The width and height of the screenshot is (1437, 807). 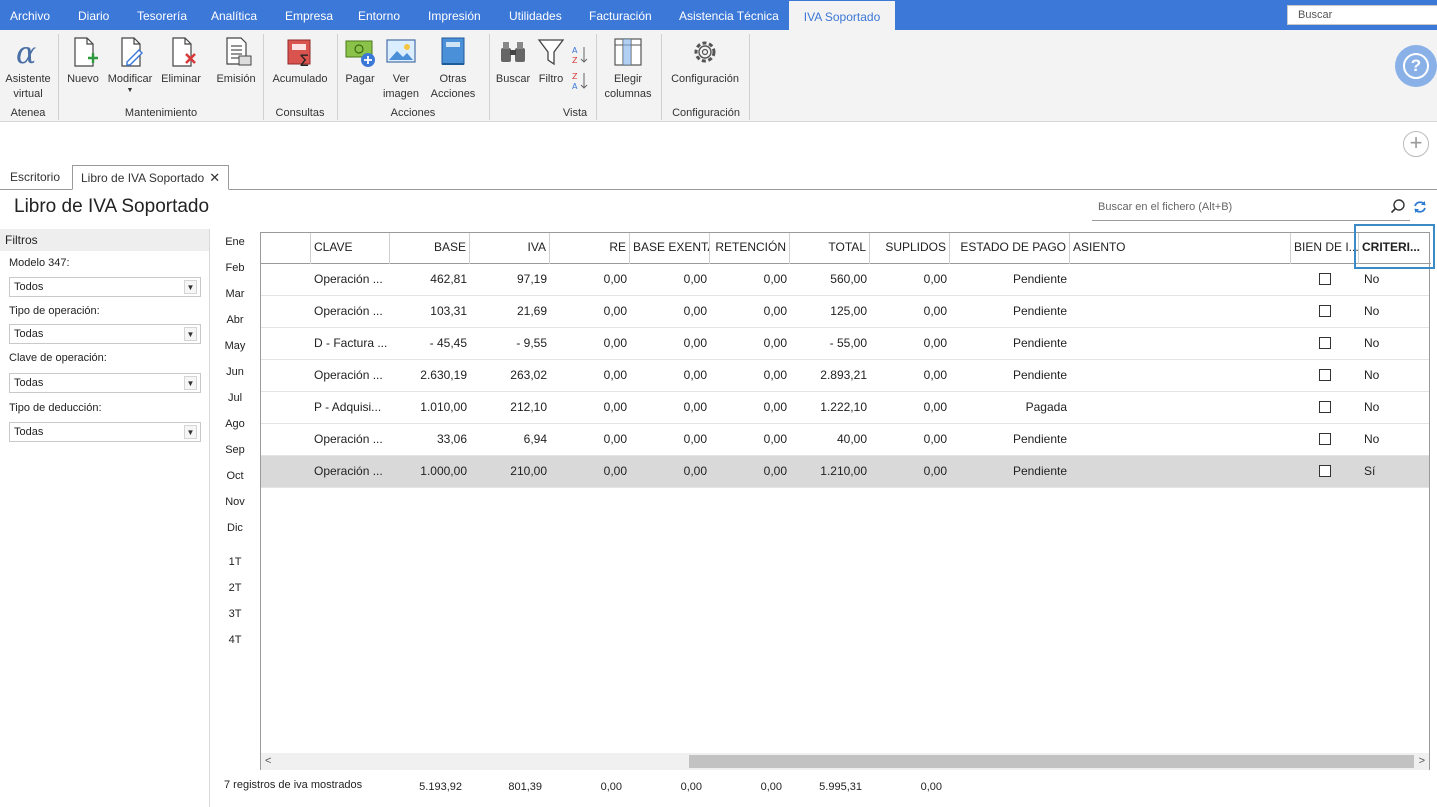 What do you see at coordinates (235, 562) in the screenshot?
I see `quarter-1t: 1T` at bounding box center [235, 562].